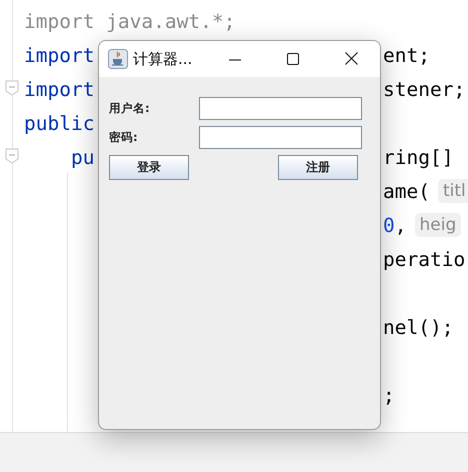 The height and width of the screenshot is (472, 468). I want to click on code-text: ,, so click(400, 225).